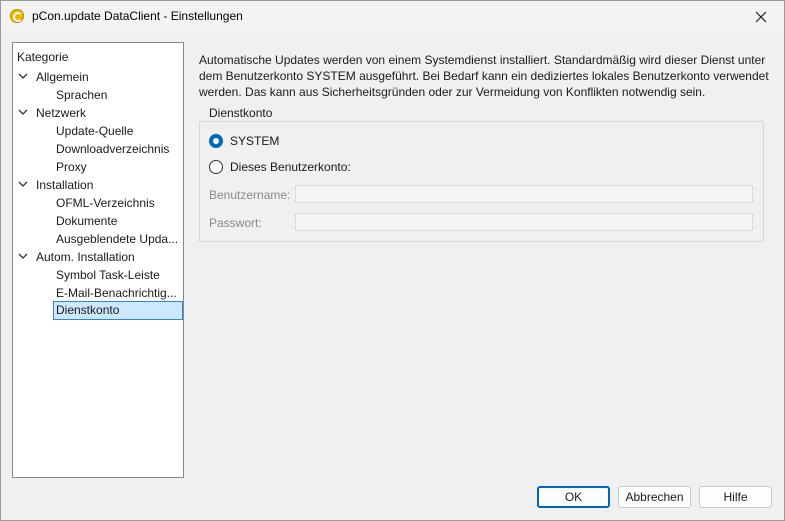 This screenshot has width=785, height=521. I want to click on tree-item-ofml-verzeichnis: OFML-Verzeichnis, so click(105, 203).